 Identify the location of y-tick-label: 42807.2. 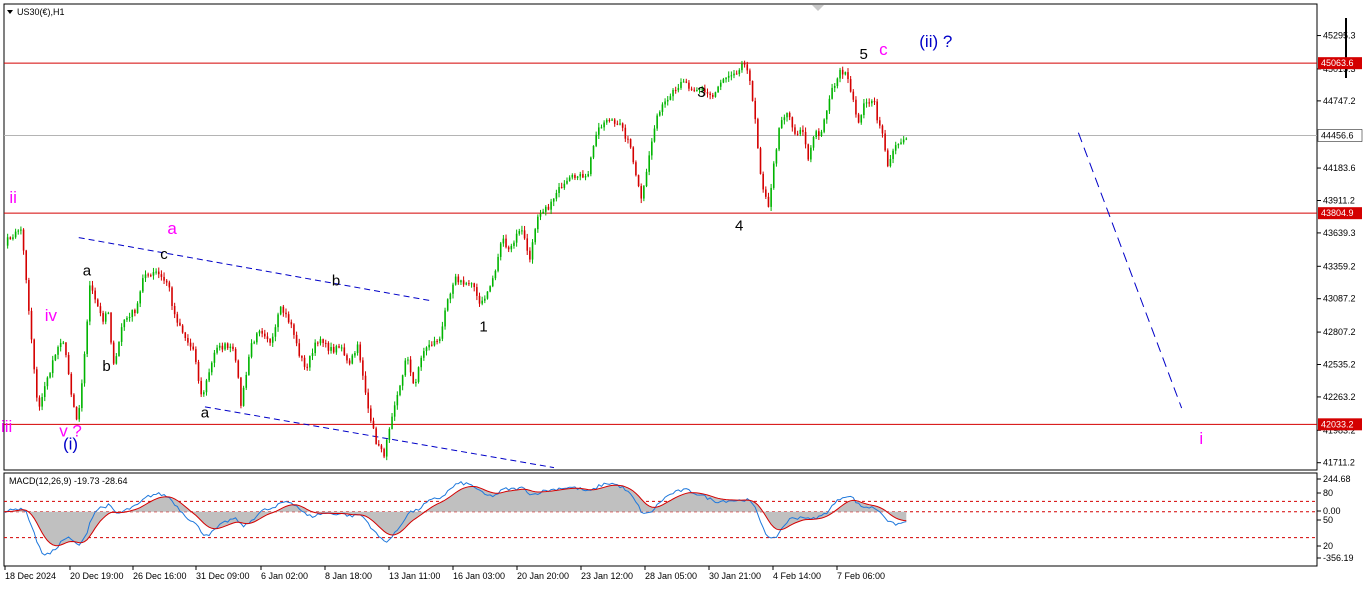
(1339, 332).